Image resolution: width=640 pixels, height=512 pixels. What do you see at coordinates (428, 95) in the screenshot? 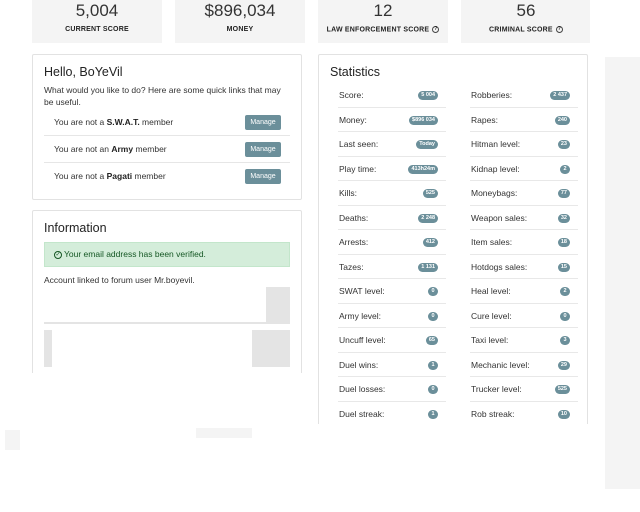
I see `stat-value-badge: 5 004` at bounding box center [428, 95].